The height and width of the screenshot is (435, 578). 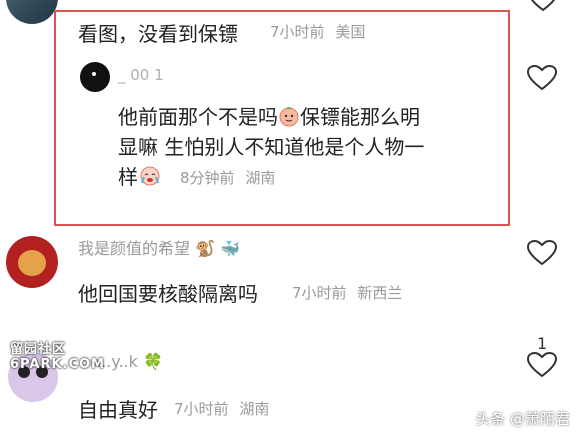 I want to click on comment-meta: 7小时前 湖南, so click(x=221, y=408).